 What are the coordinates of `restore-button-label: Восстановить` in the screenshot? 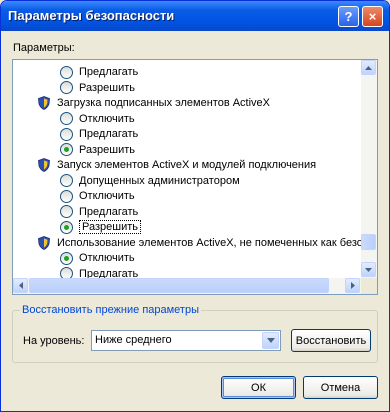 It's located at (331, 340).